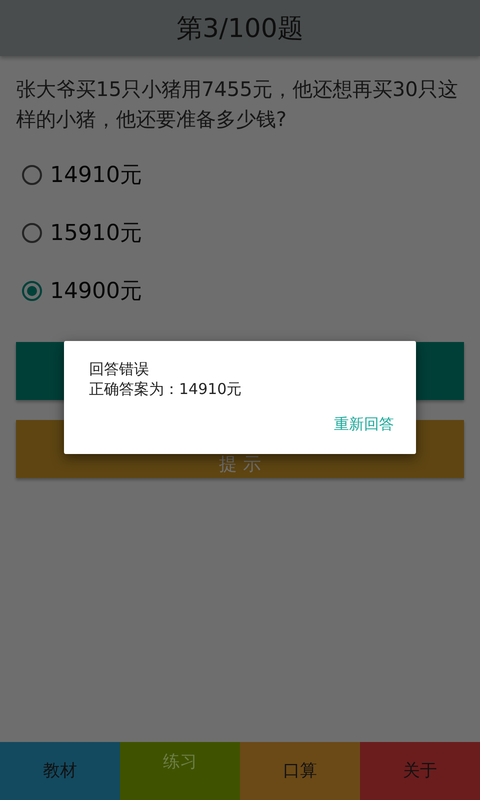  I want to click on header-title: 第3/100题, so click(240, 29).